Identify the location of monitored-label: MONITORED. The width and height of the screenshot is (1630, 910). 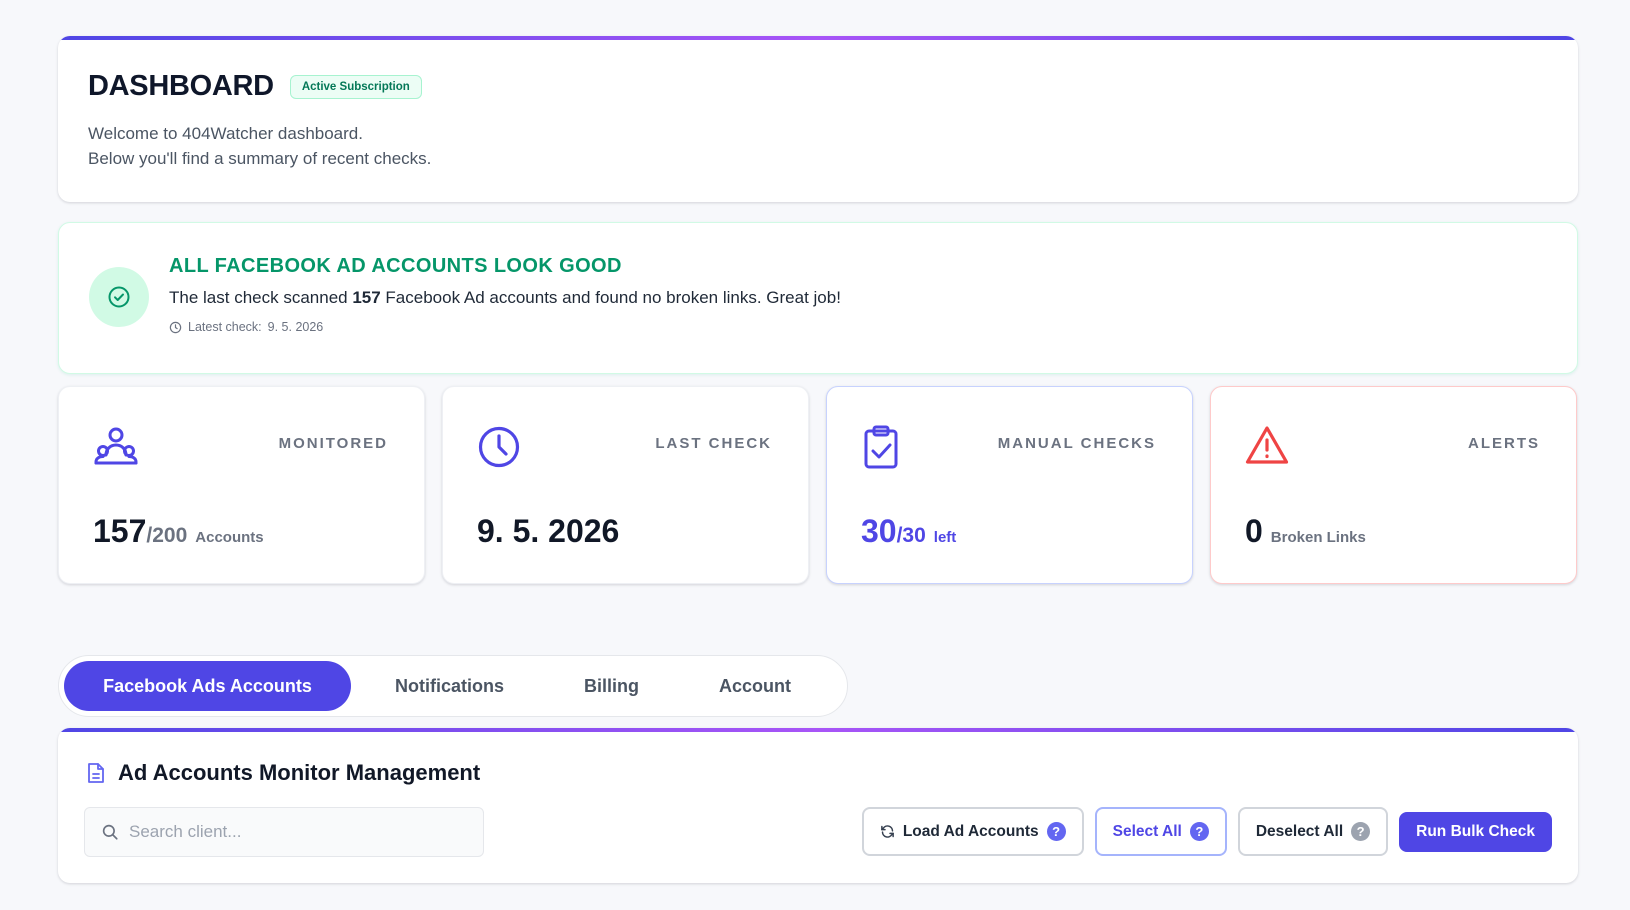
(333, 443).